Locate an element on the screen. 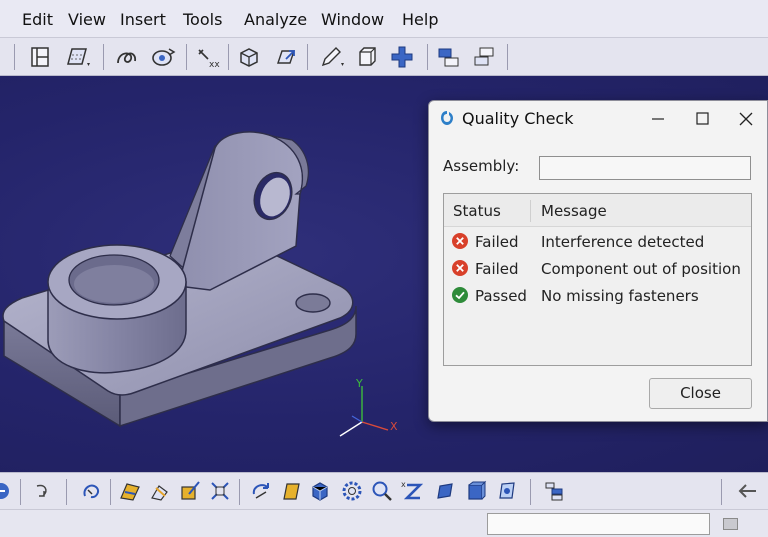  menu-view: View is located at coordinates (87, 19).